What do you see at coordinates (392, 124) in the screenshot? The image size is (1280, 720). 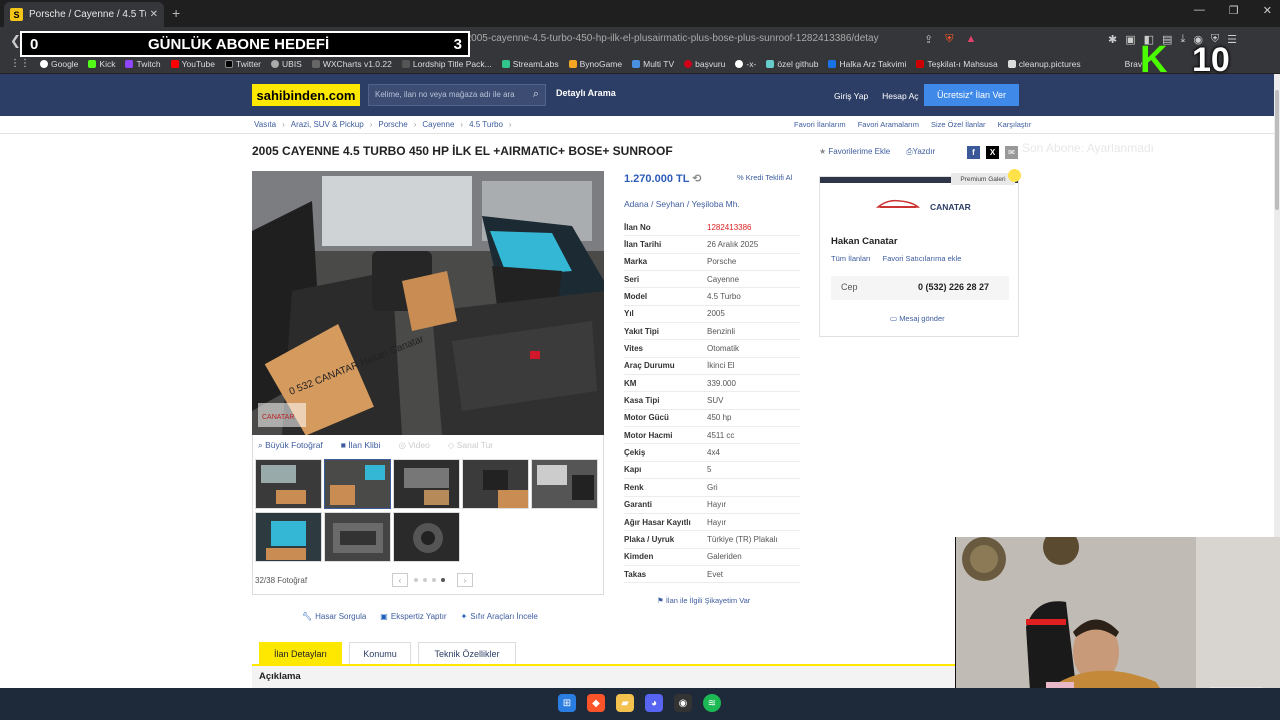 I see `breadcrumb-item: Porsche` at bounding box center [392, 124].